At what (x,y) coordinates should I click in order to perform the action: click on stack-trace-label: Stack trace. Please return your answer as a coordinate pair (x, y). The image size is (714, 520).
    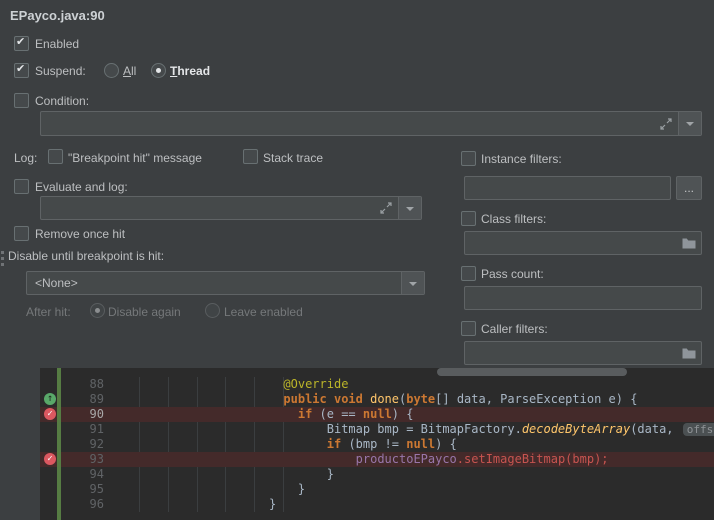
    Looking at the image, I should click on (293, 158).